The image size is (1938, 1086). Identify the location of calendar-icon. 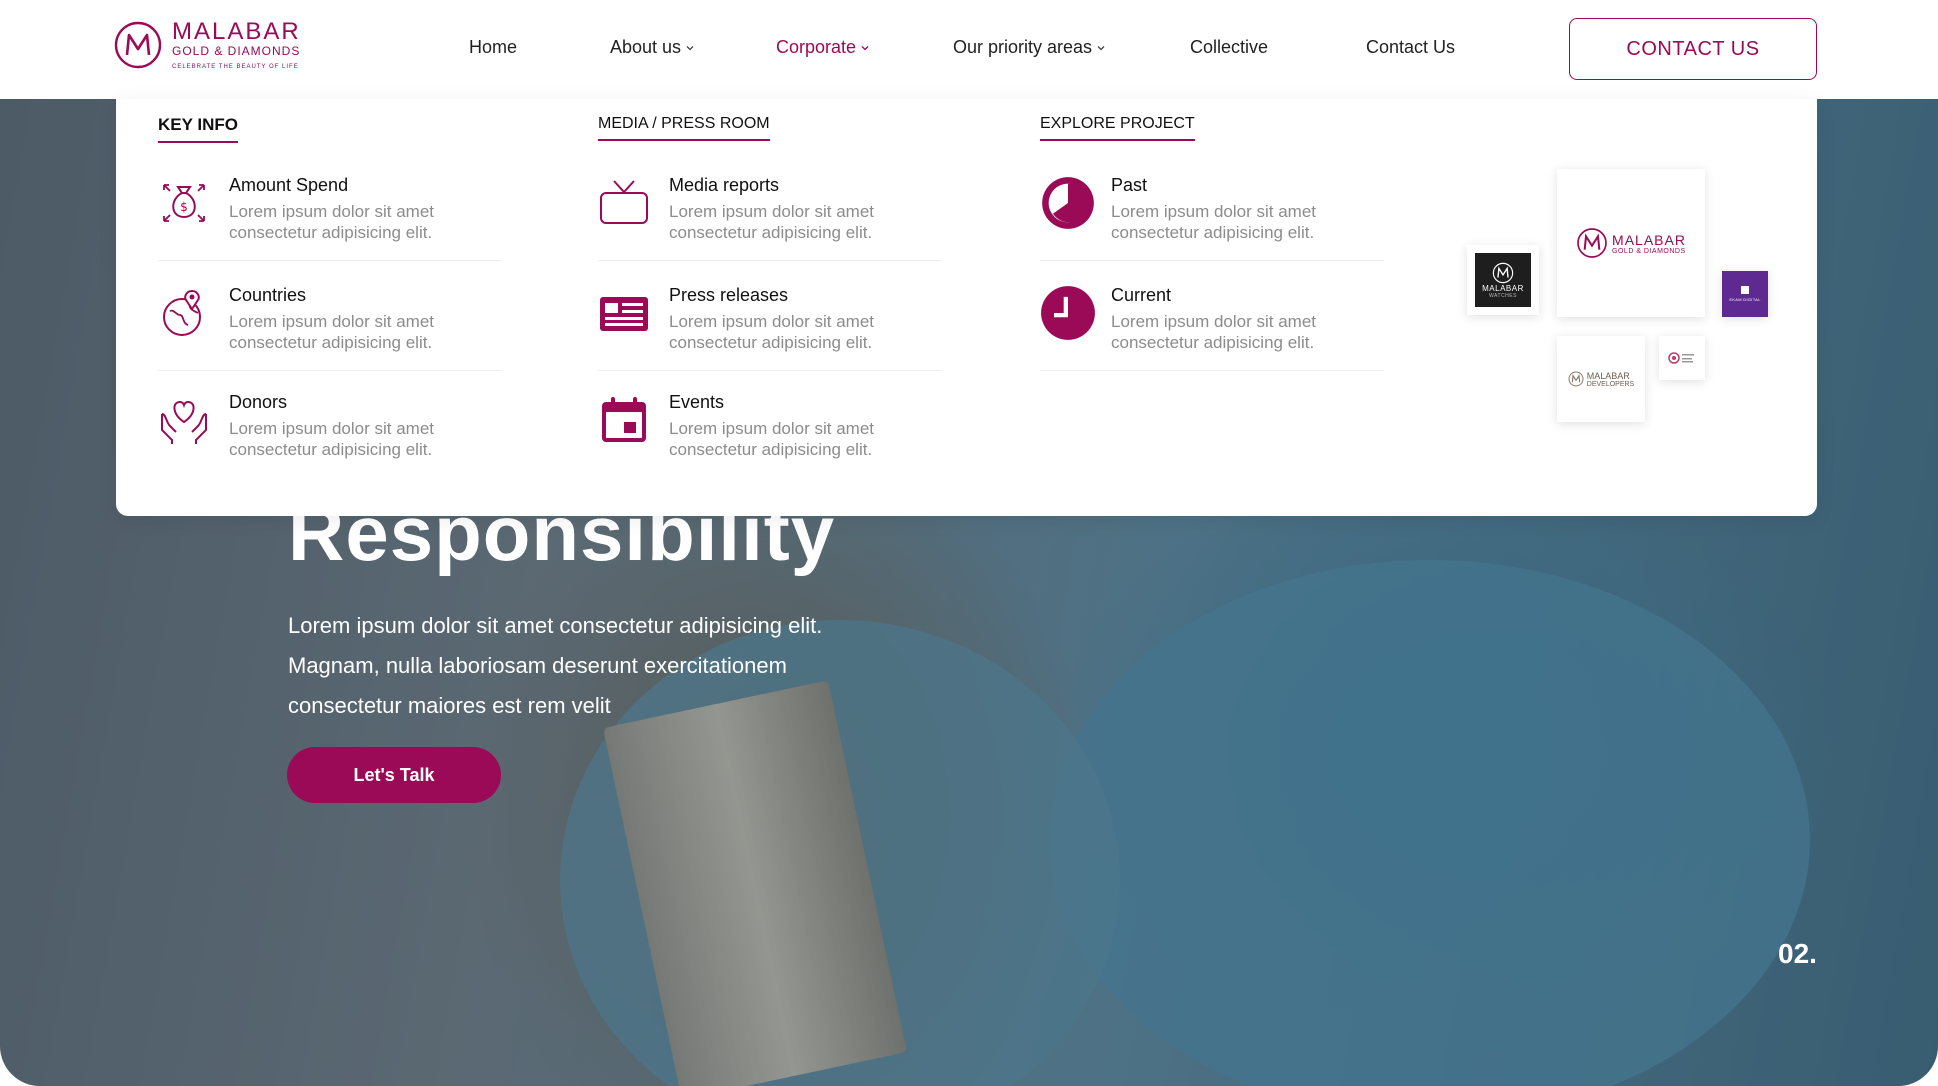
(624, 419).